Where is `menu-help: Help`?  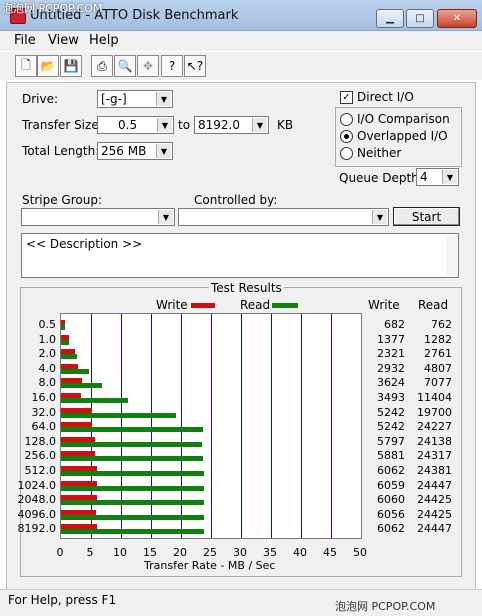
menu-help: Help is located at coordinates (104, 40).